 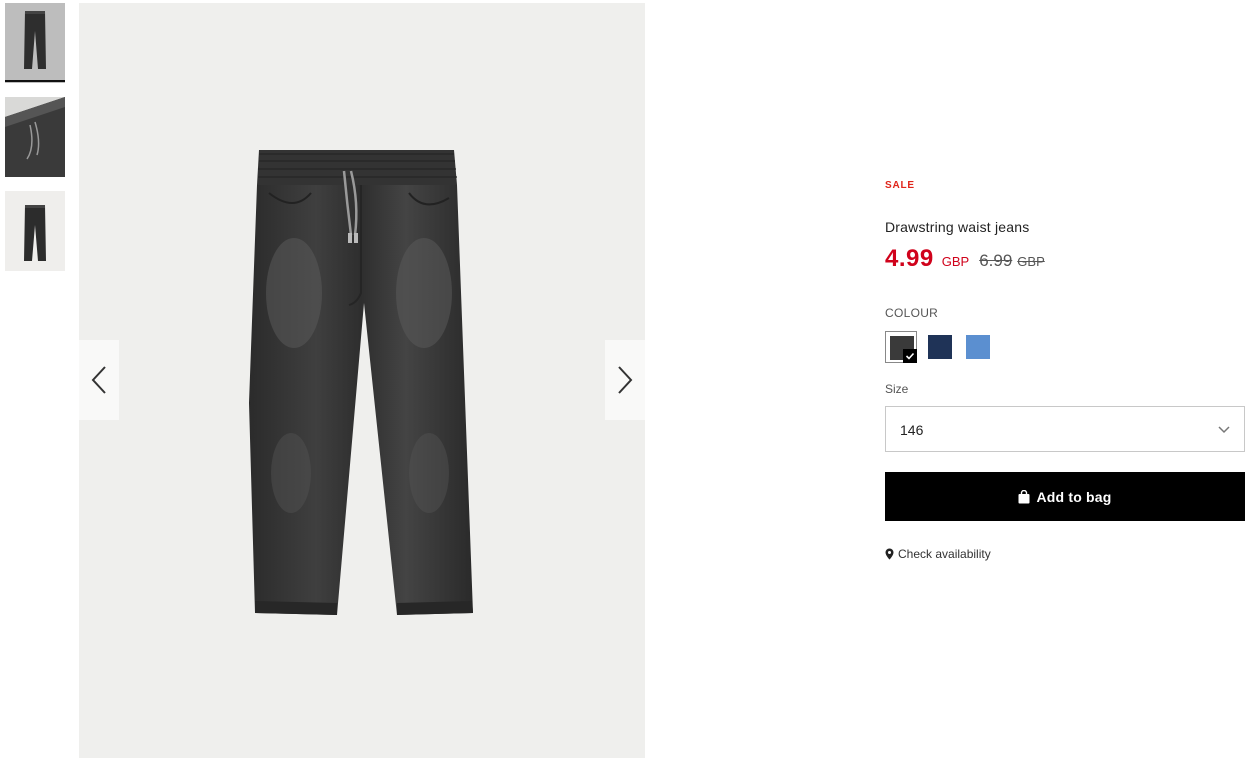 I want to click on shopping-bag-icon, so click(x=1024, y=496).